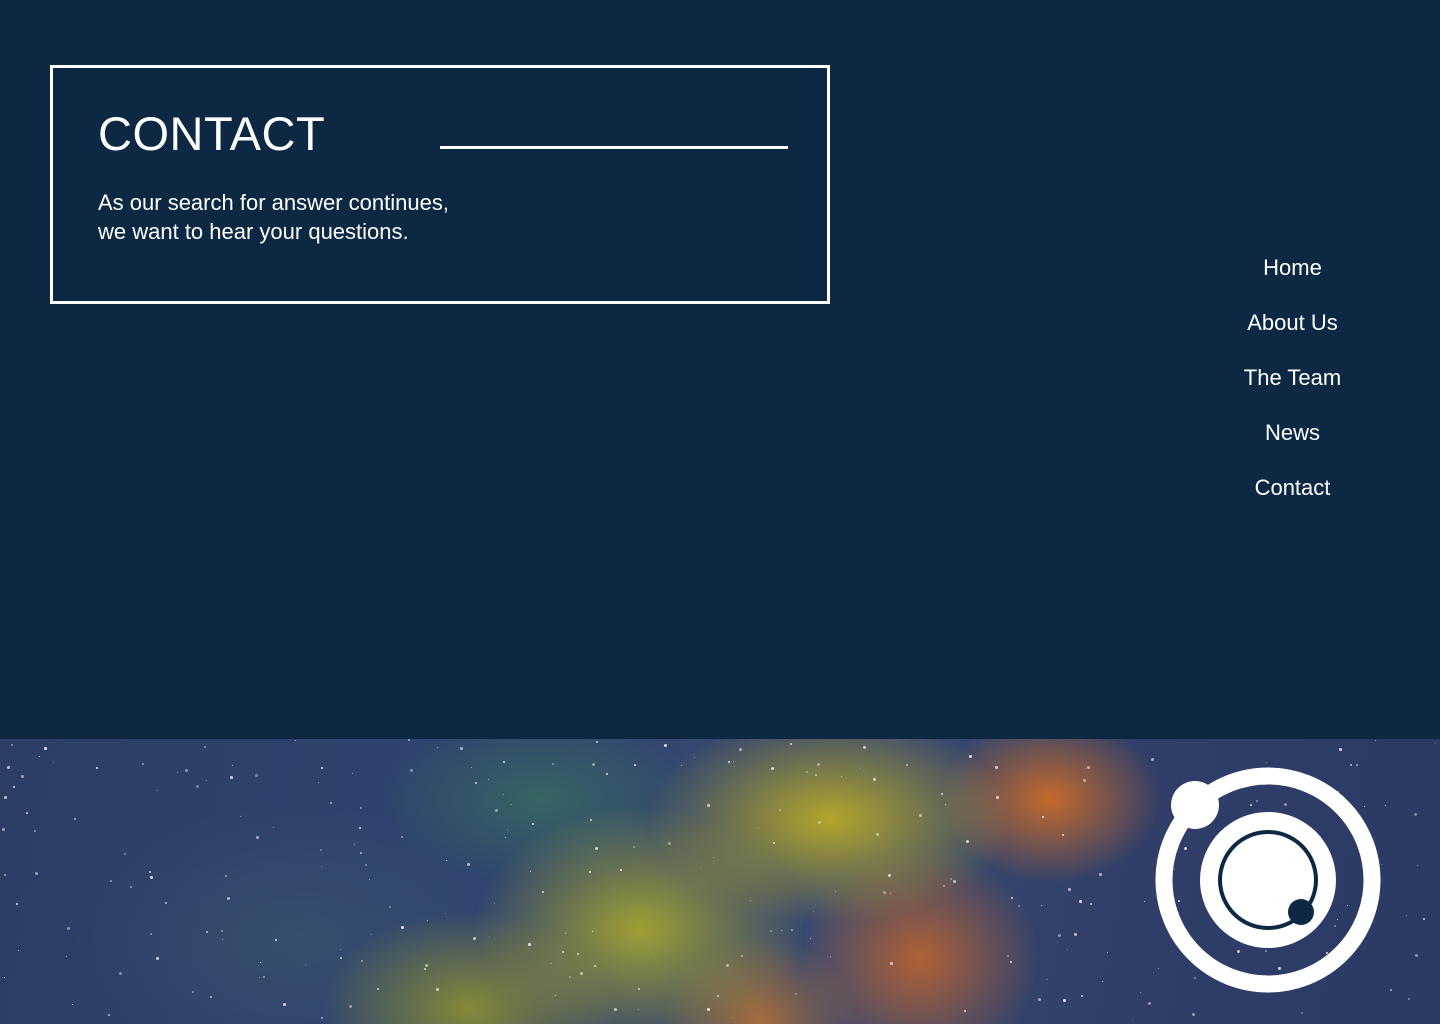  I want to click on nav-item-contact: Contact, so click(1292, 497).